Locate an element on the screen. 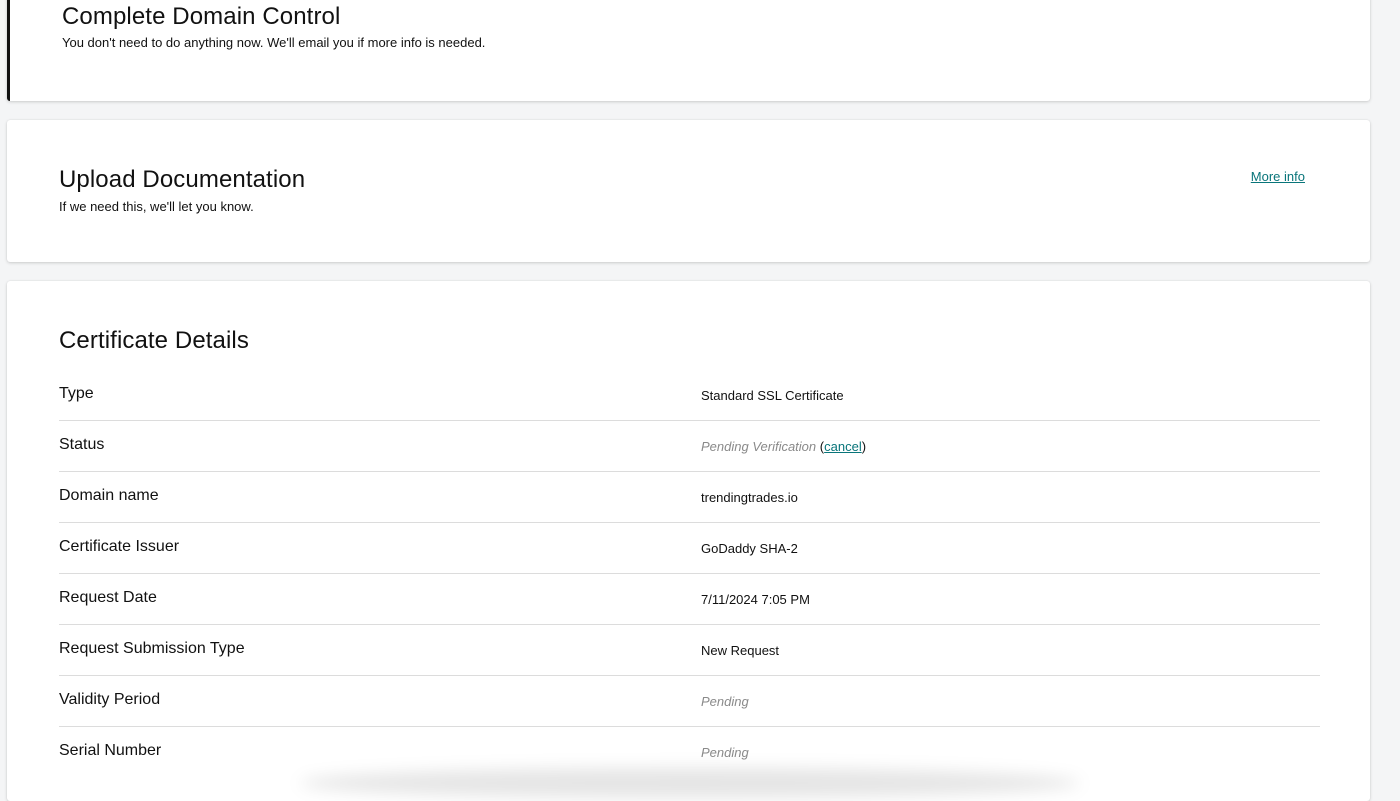 The width and height of the screenshot is (1400, 801). type-value: Standard SSL Certificate is located at coordinates (772, 395).